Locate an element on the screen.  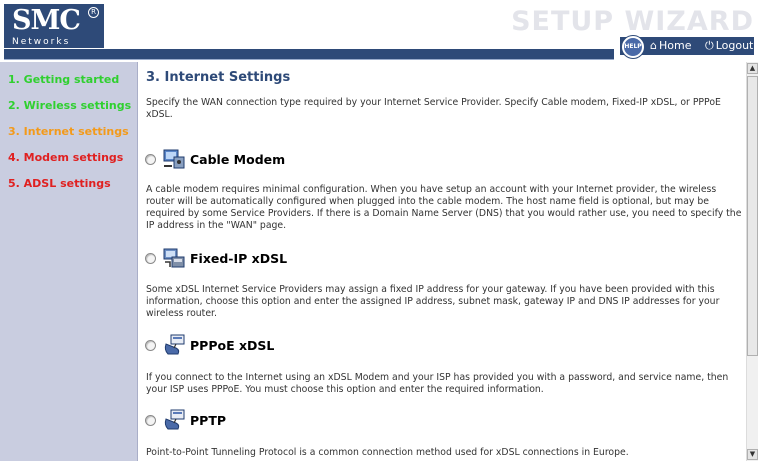
option-pptp: PPTP is located at coordinates (185, 420).